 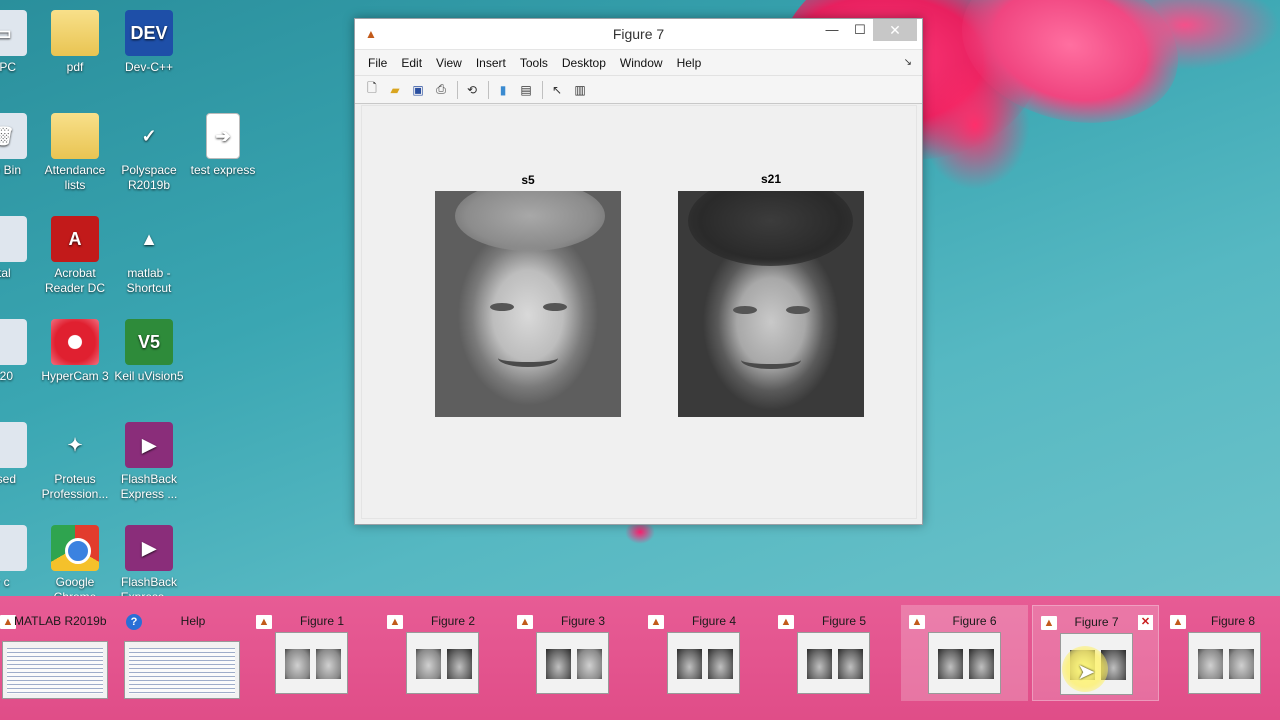 I want to click on desktop-icon-used: used, so click(x=20, y=454).